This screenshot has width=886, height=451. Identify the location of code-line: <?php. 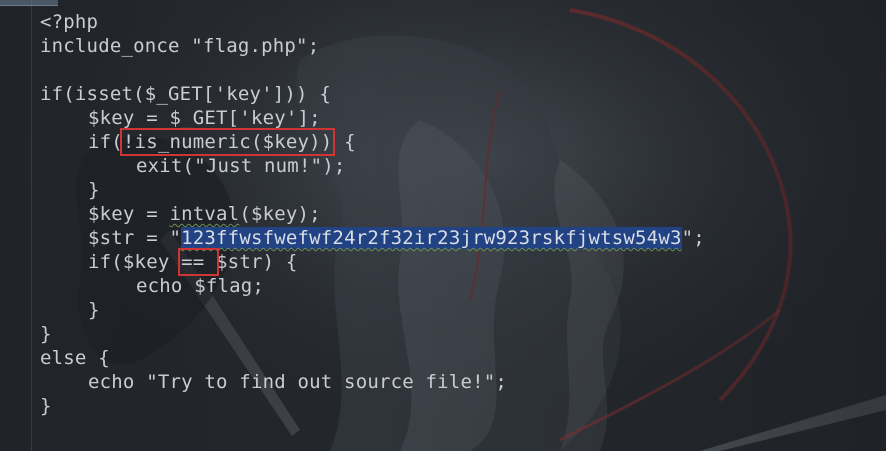
(69, 22).